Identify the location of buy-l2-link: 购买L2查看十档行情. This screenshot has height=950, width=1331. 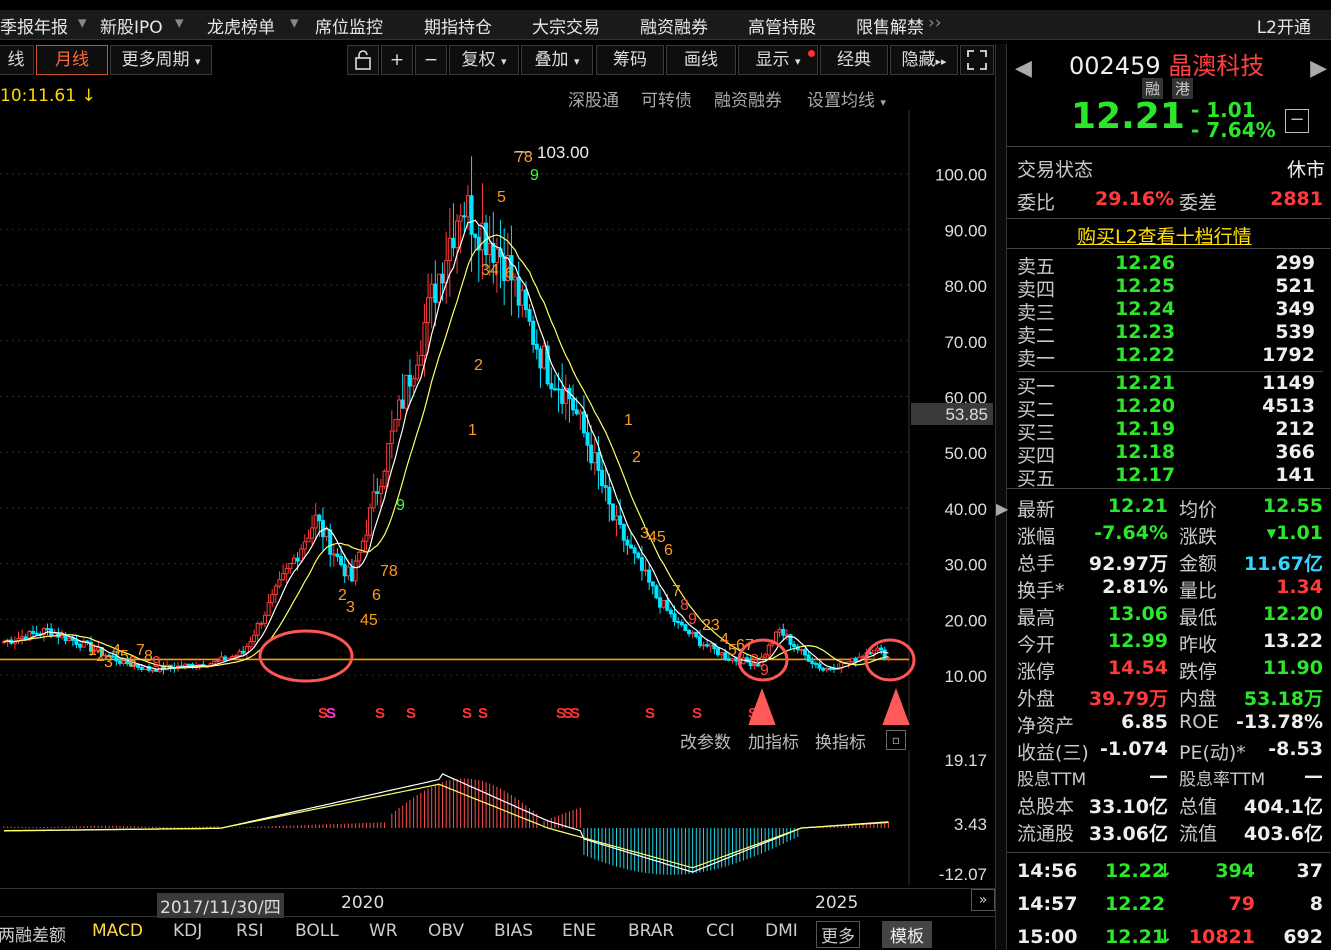
(1164, 235).